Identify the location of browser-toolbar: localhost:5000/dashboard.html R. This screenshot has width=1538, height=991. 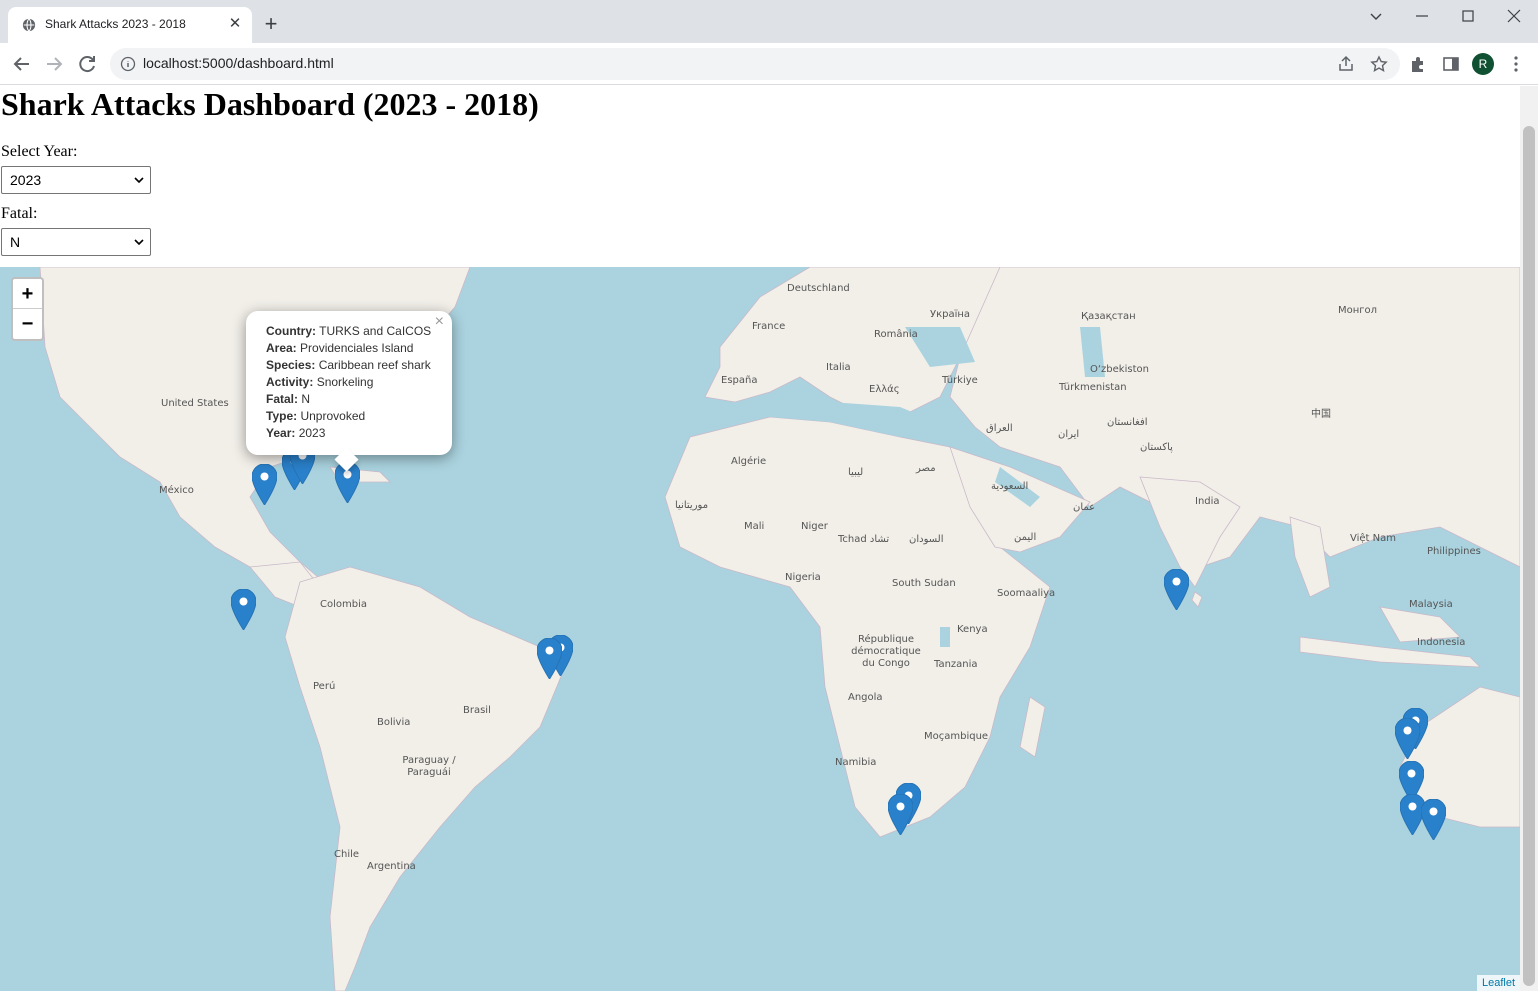
(769, 64).